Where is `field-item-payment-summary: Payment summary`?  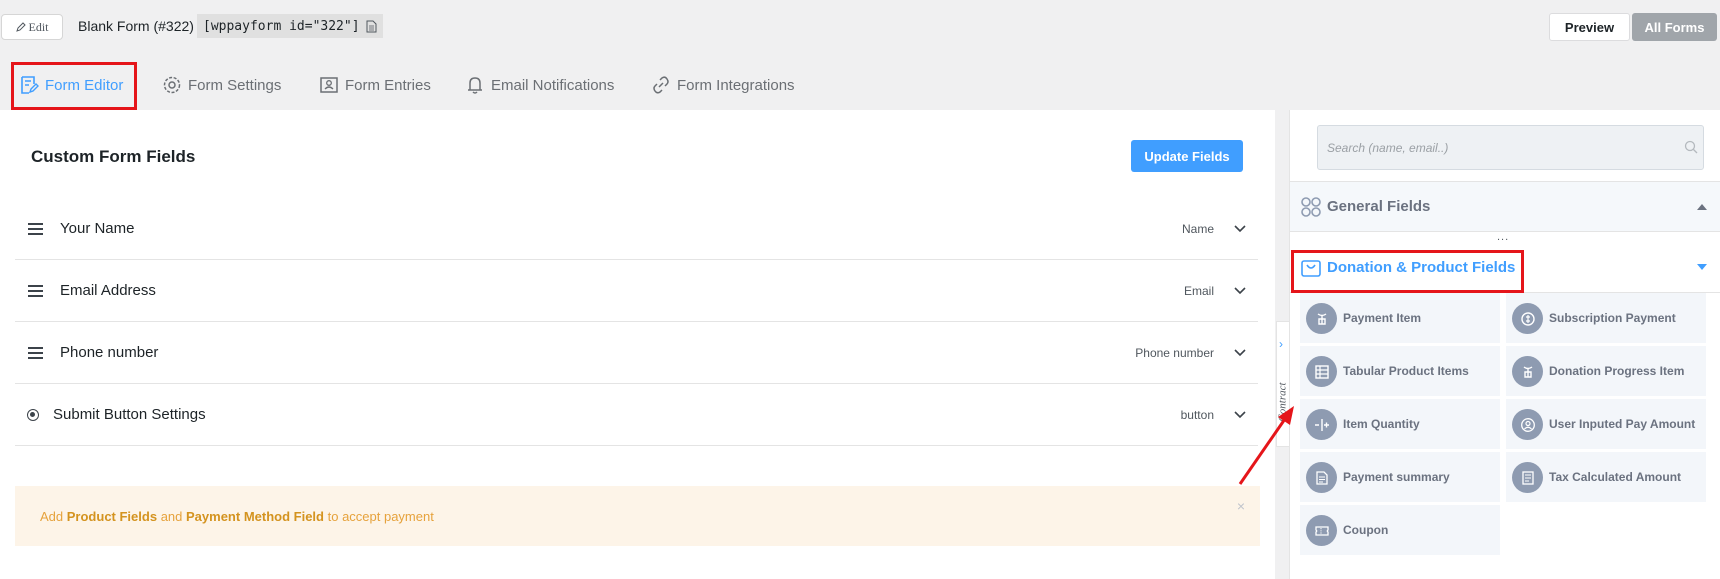 field-item-payment-summary: Payment summary is located at coordinates (1400, 477).